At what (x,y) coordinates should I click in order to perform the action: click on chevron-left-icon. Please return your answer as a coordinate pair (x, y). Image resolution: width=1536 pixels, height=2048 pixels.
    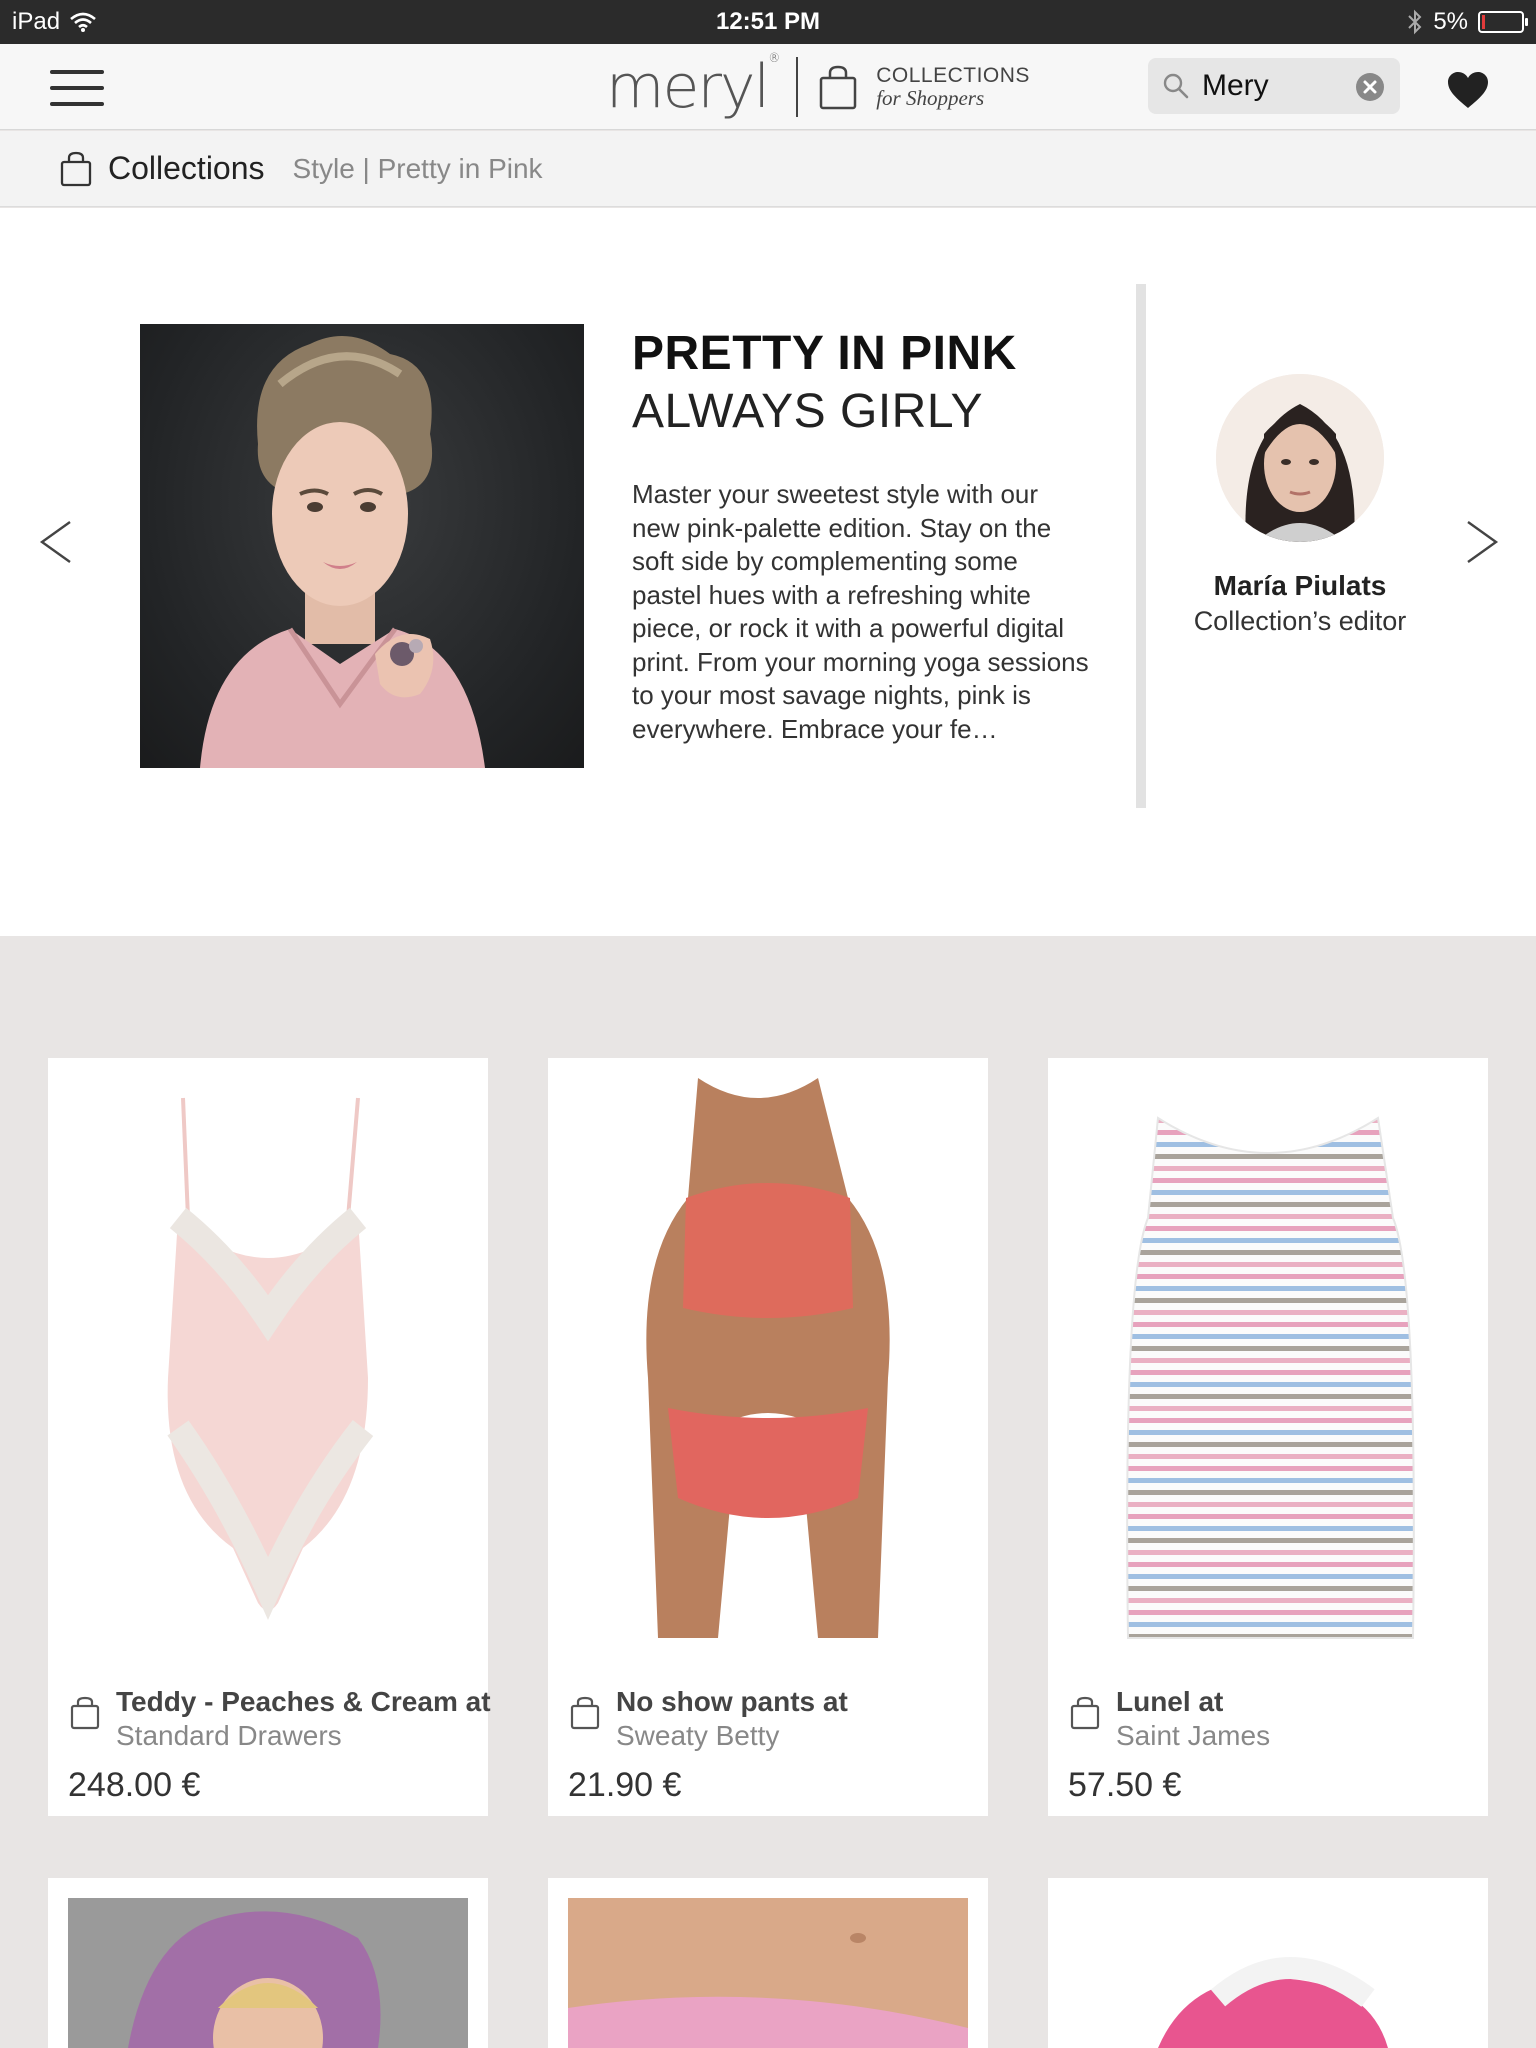
    Looking at the image, I should click on (55, 542).